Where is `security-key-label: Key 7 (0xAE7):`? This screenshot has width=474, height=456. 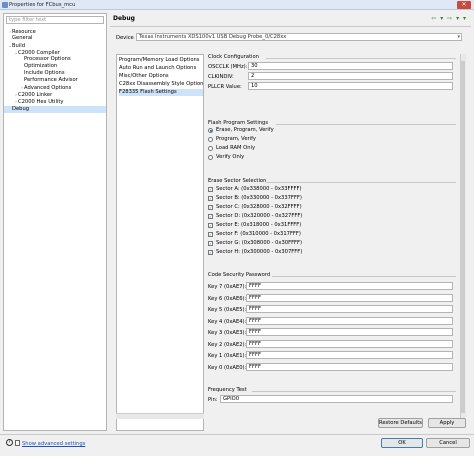 security-key-label: Key 7 (0xAE7): is located at coordinates (227, 287).